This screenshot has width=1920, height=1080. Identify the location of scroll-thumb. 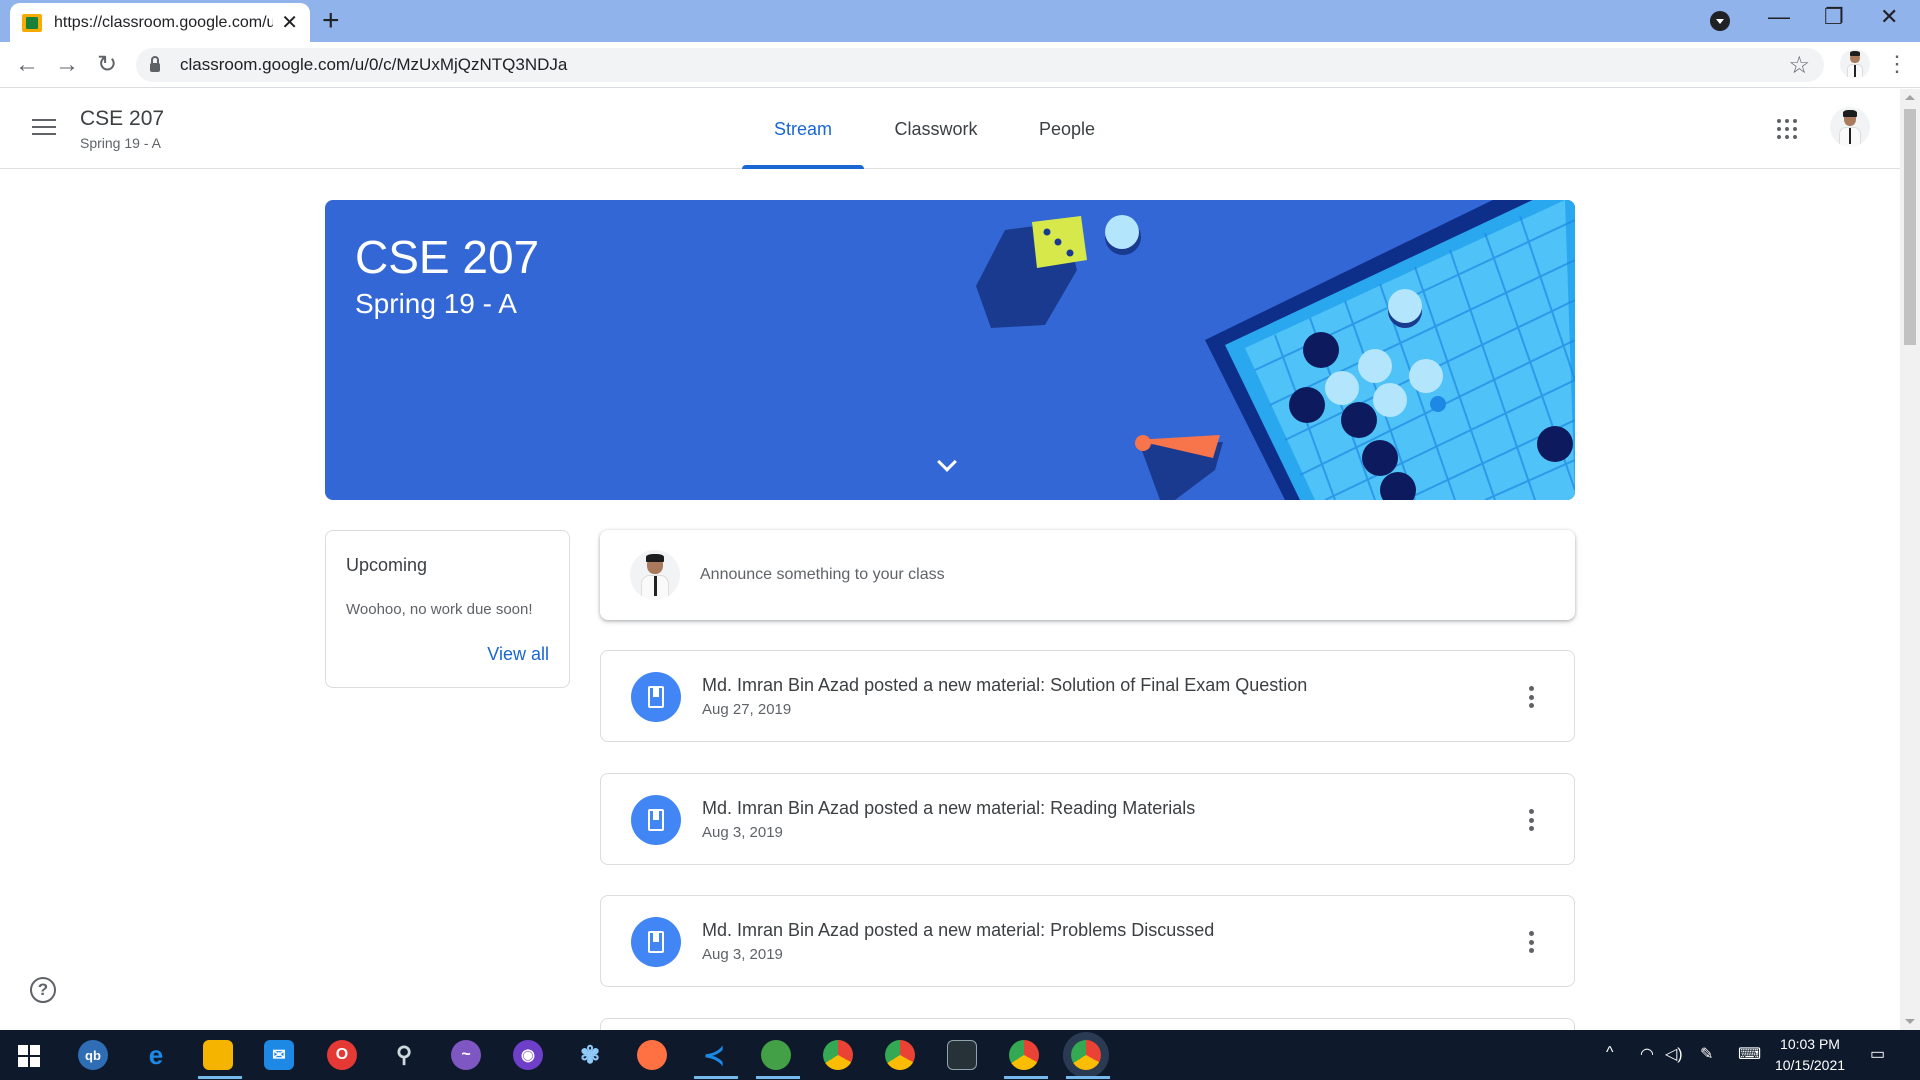
(1910, 227).